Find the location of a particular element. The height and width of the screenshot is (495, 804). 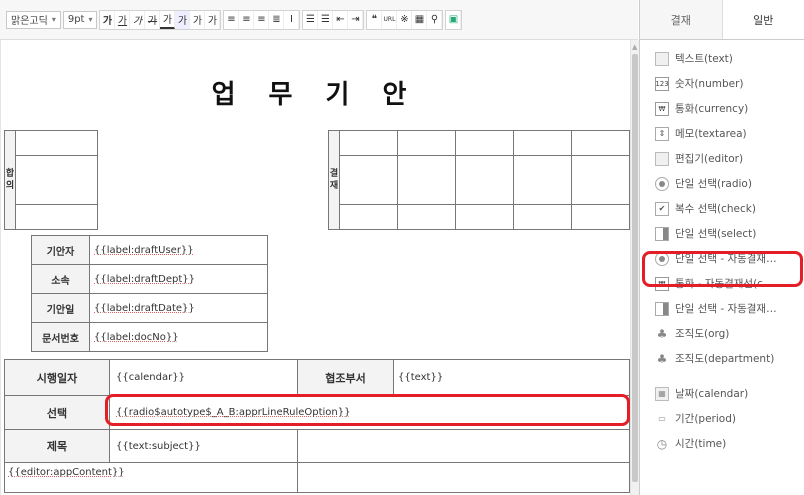

memo-icon: ⇕ is located at coordinates (662, 133).